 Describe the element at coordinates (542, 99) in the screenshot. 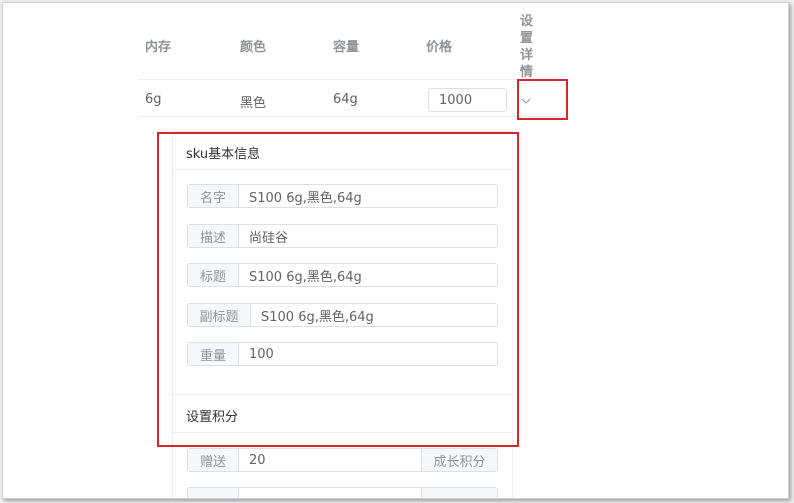

I see `expand-highlight-box` at that location.